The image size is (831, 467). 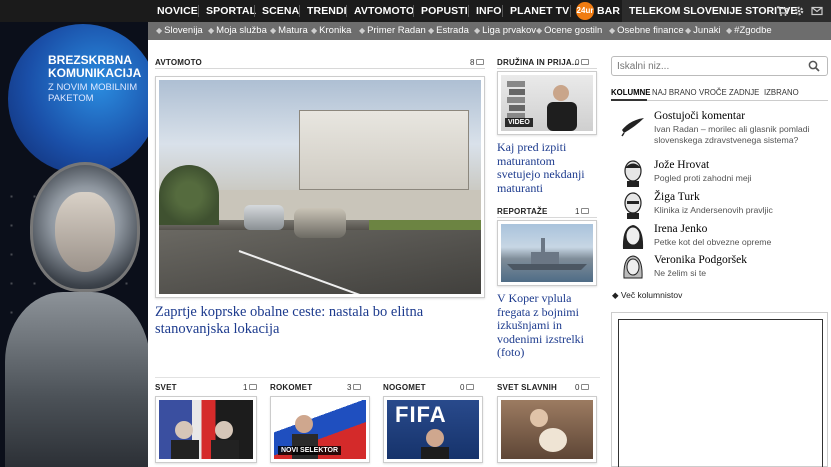 What do you see at coordinates (817, 11) in the screenshot?
I see `mail-icon` at bounding box center [817, 11].